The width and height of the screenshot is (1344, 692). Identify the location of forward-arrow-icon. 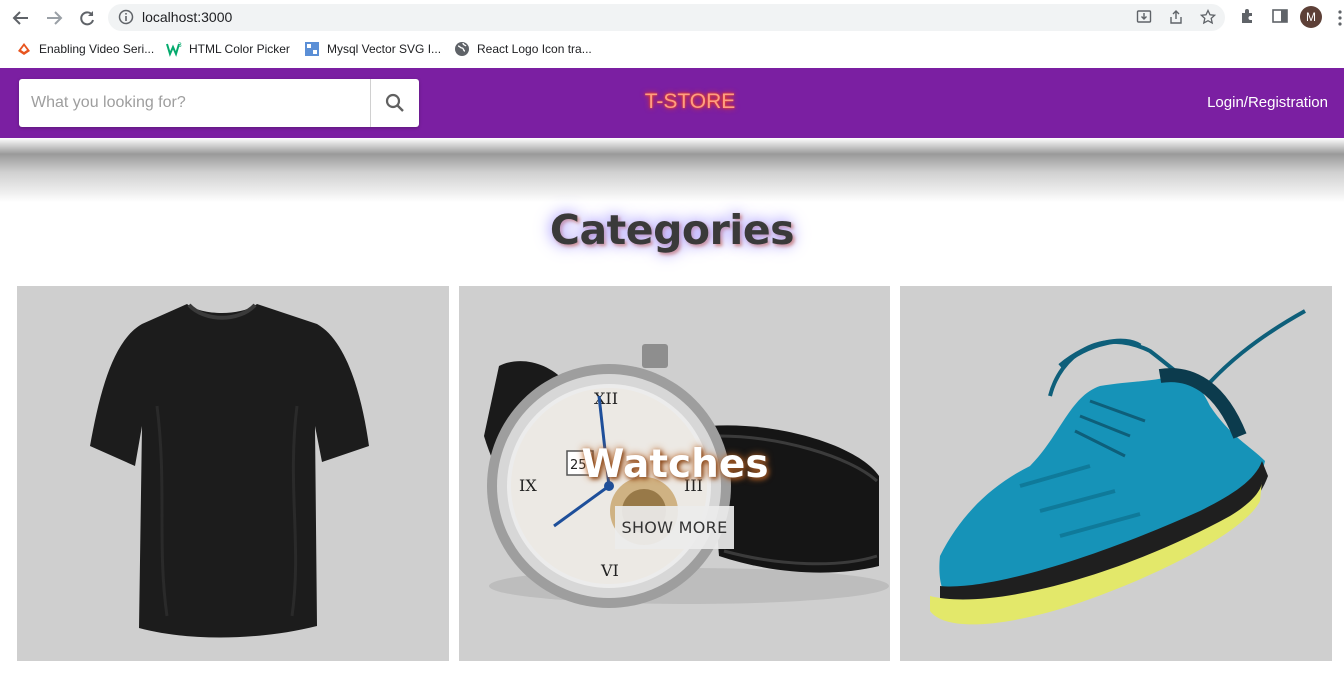
(55, 18).